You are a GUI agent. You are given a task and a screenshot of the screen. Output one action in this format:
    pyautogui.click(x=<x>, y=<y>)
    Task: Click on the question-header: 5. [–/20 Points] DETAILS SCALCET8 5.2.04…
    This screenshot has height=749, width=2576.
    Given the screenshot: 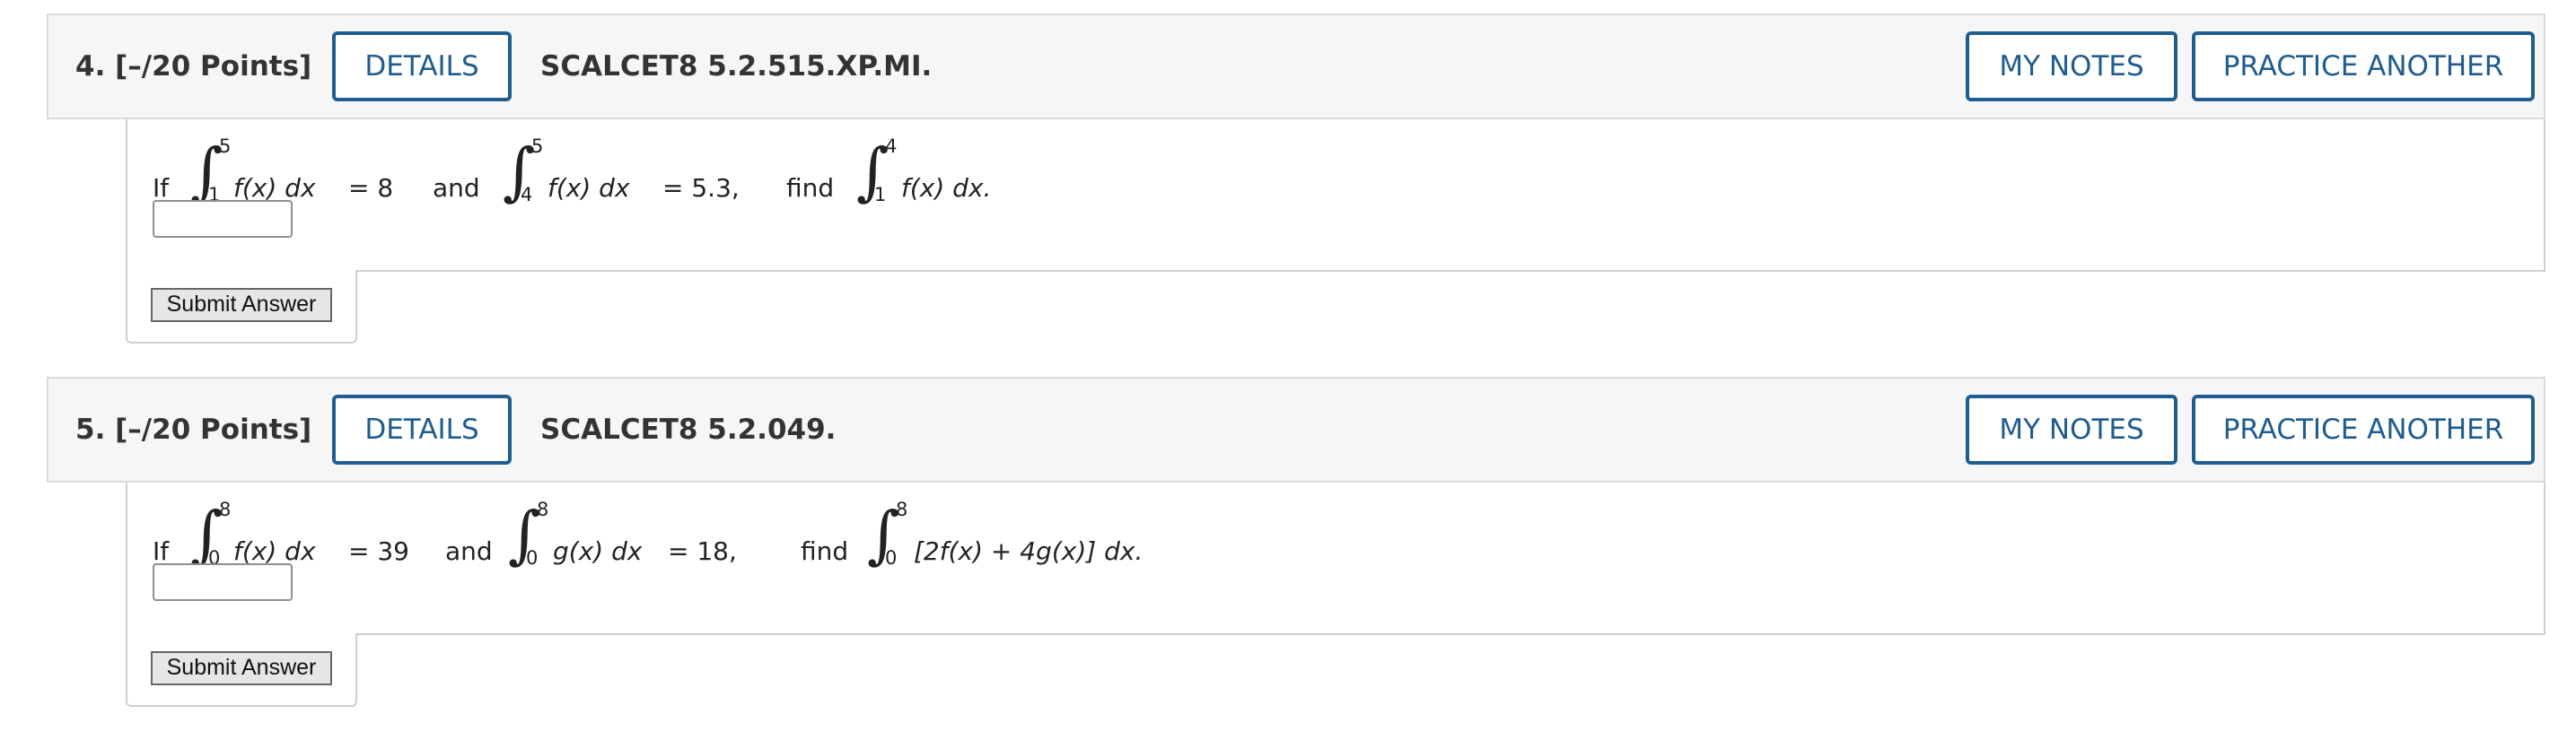 What is the action you would take?
    pyautogui.click(x=1296, y=430)
    